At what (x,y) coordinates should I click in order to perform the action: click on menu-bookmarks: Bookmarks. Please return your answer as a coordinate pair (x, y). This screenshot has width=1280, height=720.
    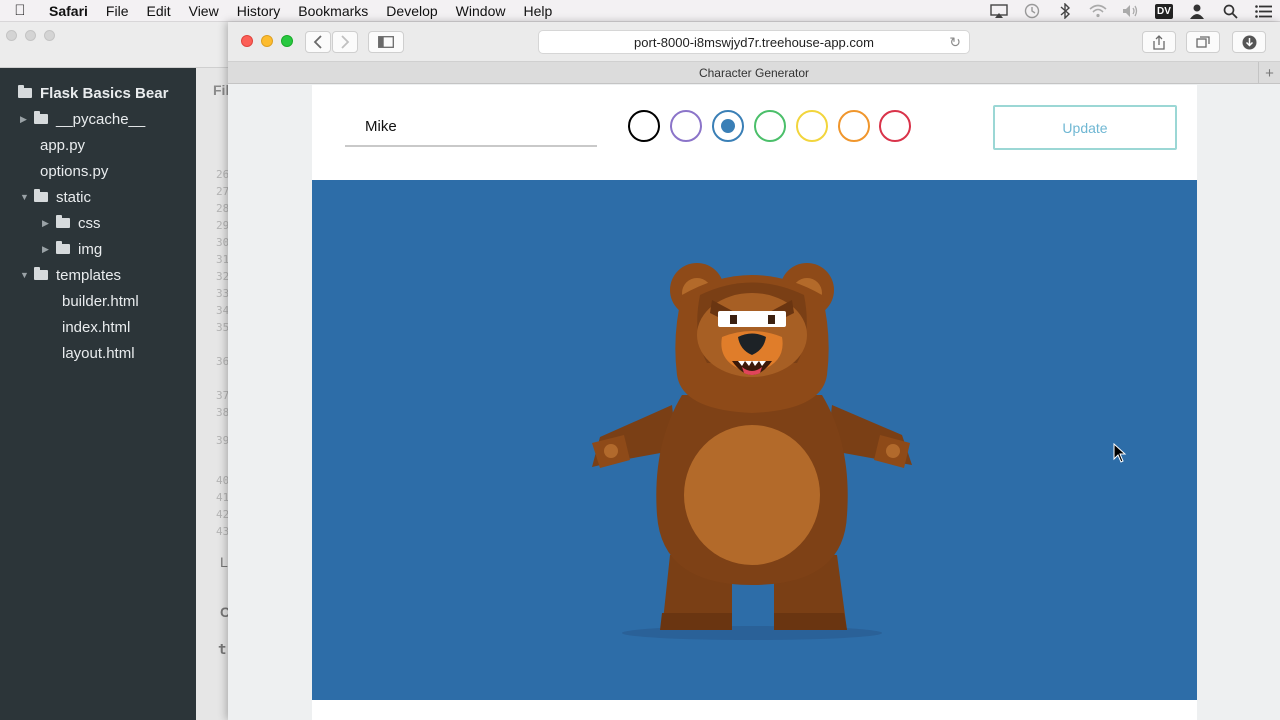
    Looking at the image, I should click on (333, 11).